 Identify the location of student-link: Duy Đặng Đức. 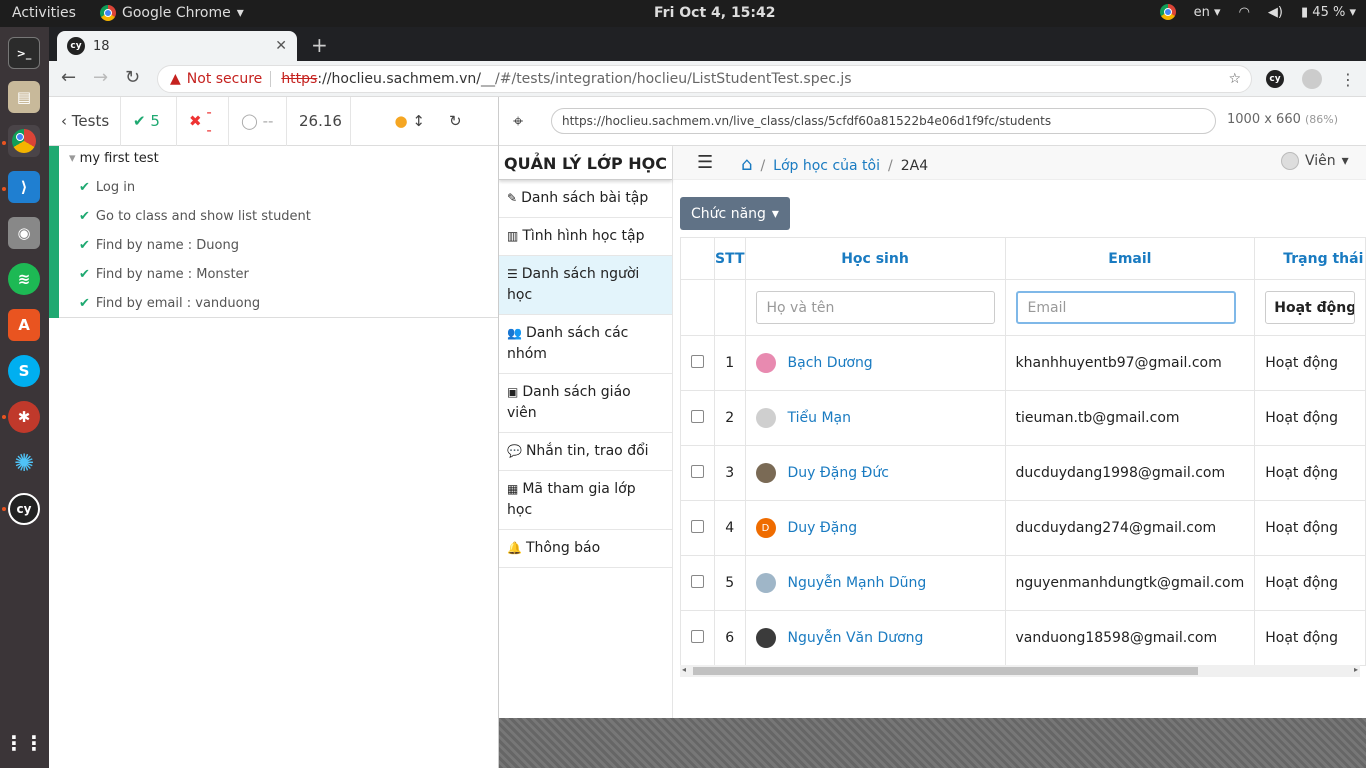
(875, 473).